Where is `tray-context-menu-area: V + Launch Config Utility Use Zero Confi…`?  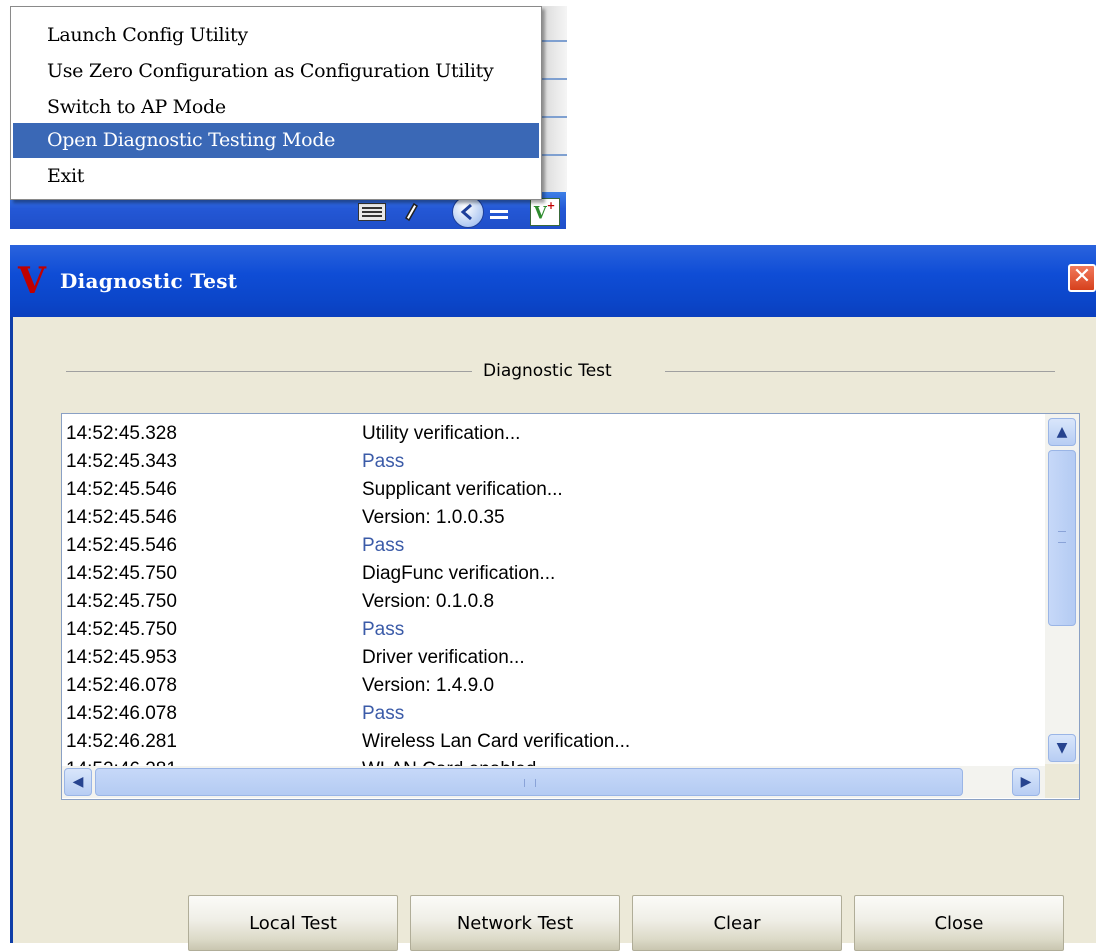 tray-context-menu-area: V + Launch Config Utility Use Zero Confi… is located at coordinates (283, 114).